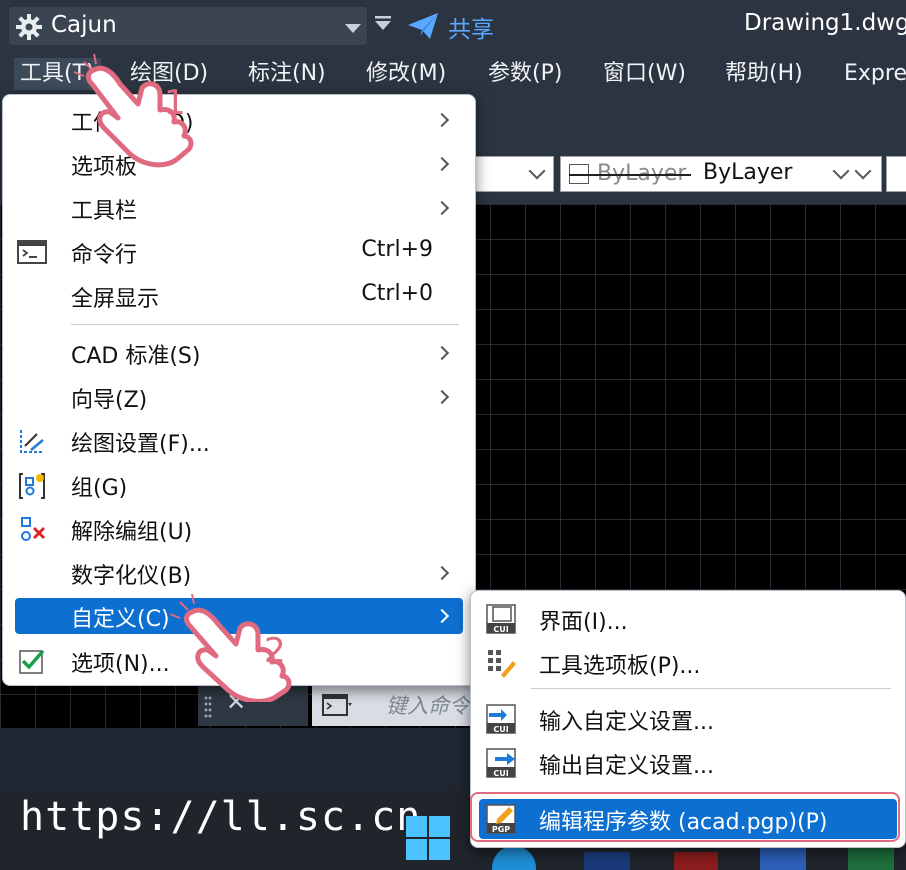 The height and width of the screenshot is (870, 906). I want to click on windows-start-icon, so click(428, 838).